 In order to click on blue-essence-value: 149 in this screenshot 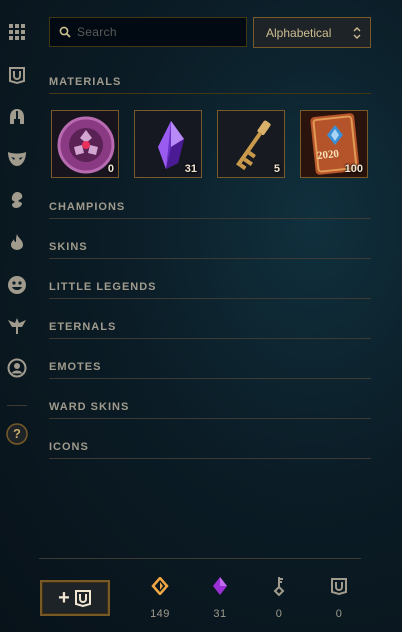, I will do `click(160, 614)`.